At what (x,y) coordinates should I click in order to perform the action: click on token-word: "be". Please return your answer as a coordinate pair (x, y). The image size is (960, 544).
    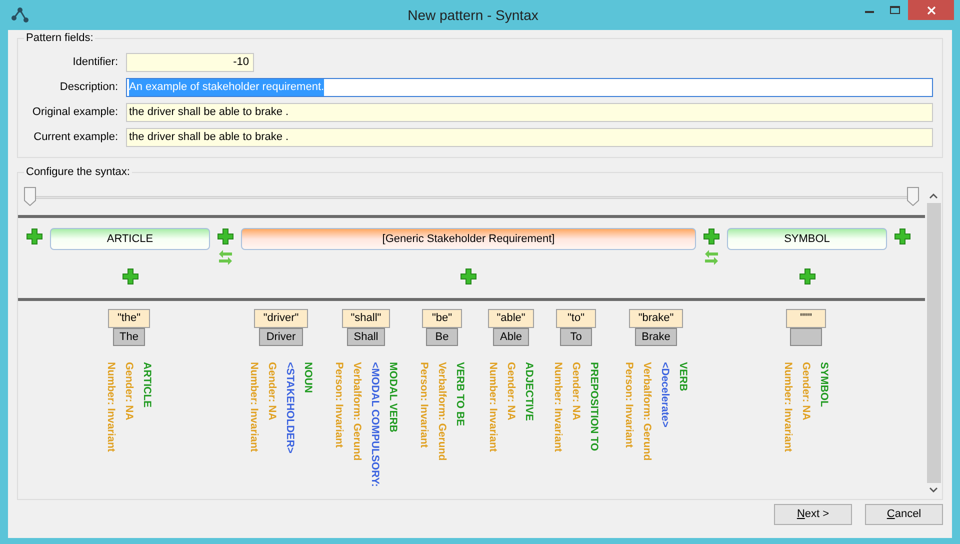
    Looking at the image, I should click on (442, 318).